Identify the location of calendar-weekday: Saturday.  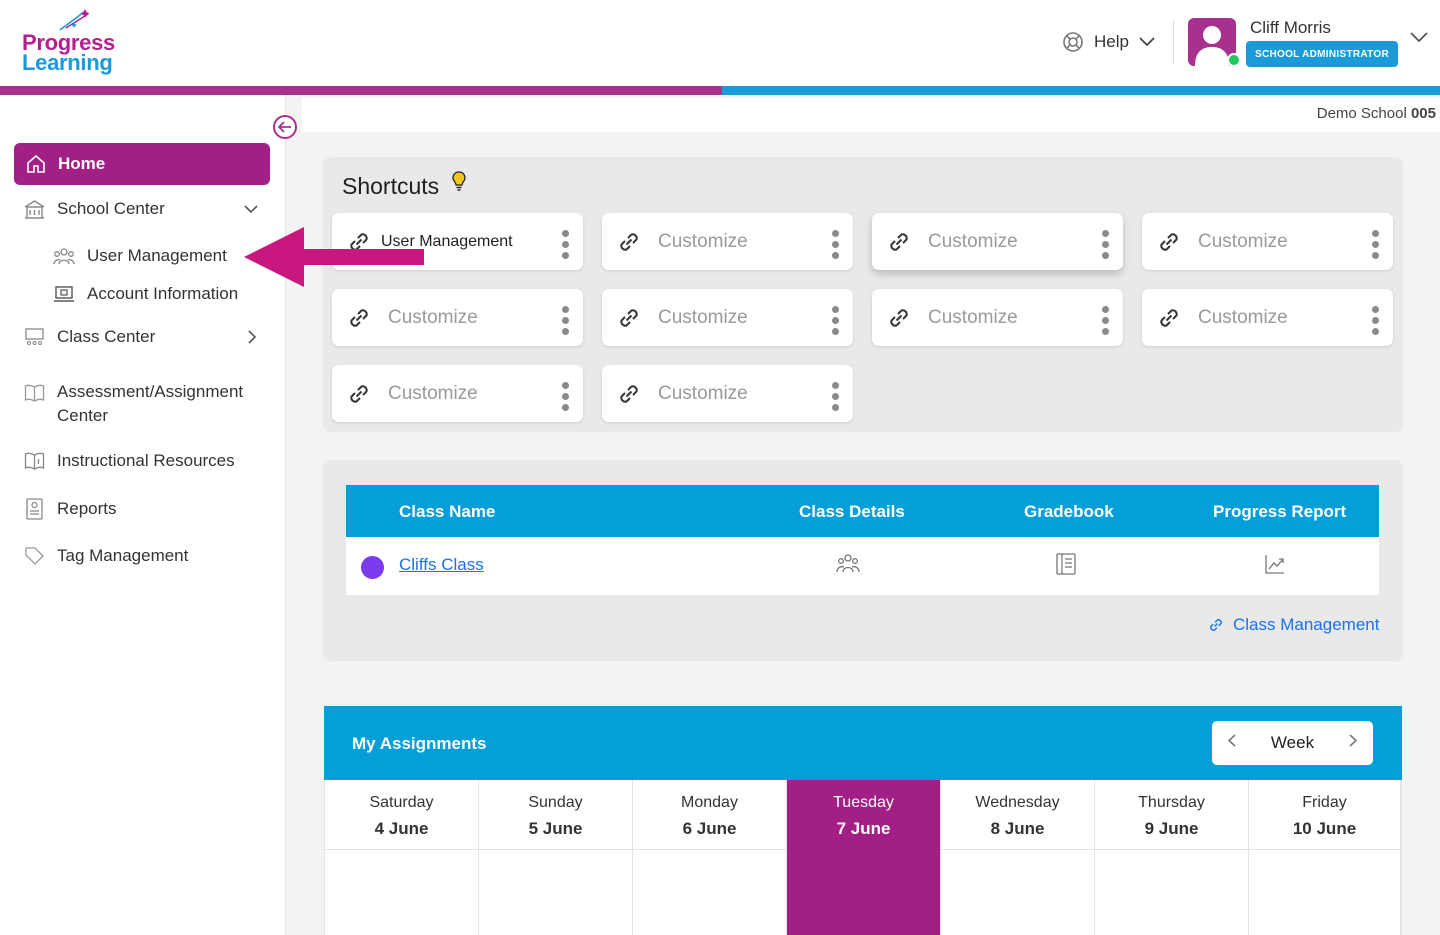
(401, 802).